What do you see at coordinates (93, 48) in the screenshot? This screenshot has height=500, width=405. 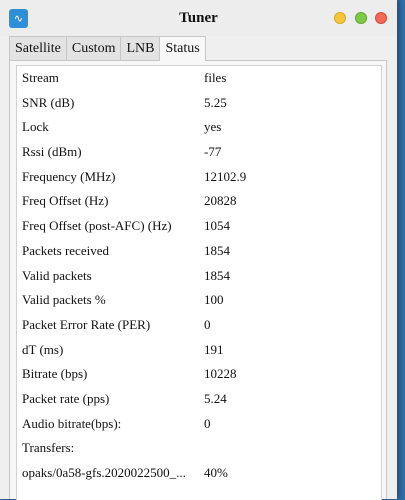 I see `tab-custom: Custom` at bounding box center [93, 48].